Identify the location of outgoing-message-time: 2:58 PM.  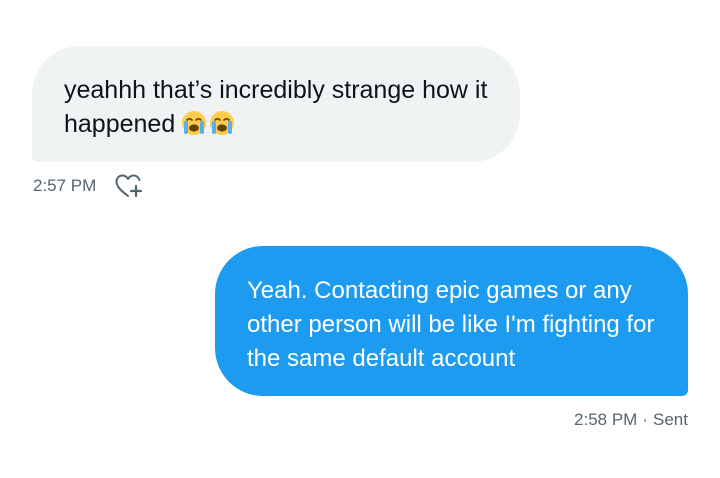
(606, 419).